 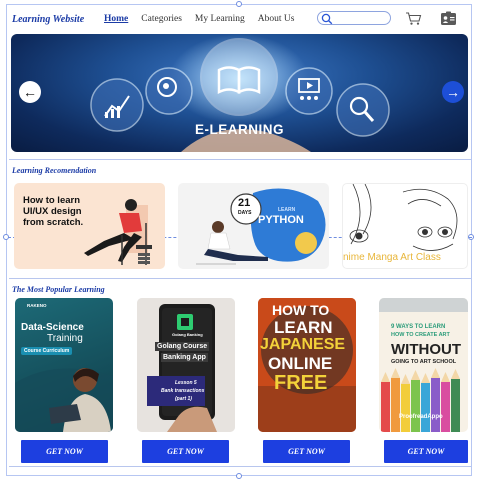 I want to click on python-illustration, so click(x=261, y=226).